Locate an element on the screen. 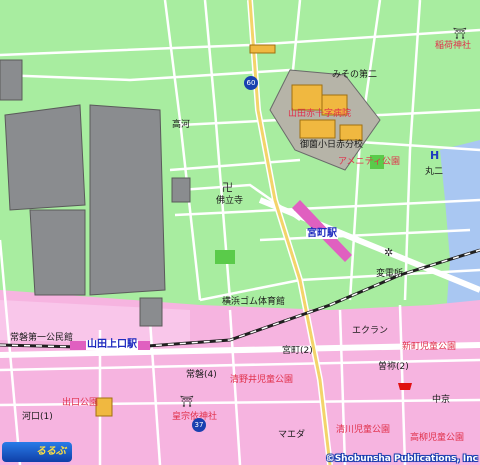  takayanagi-park-label: 高柳児童公園 is located at coordinates (437, 438).